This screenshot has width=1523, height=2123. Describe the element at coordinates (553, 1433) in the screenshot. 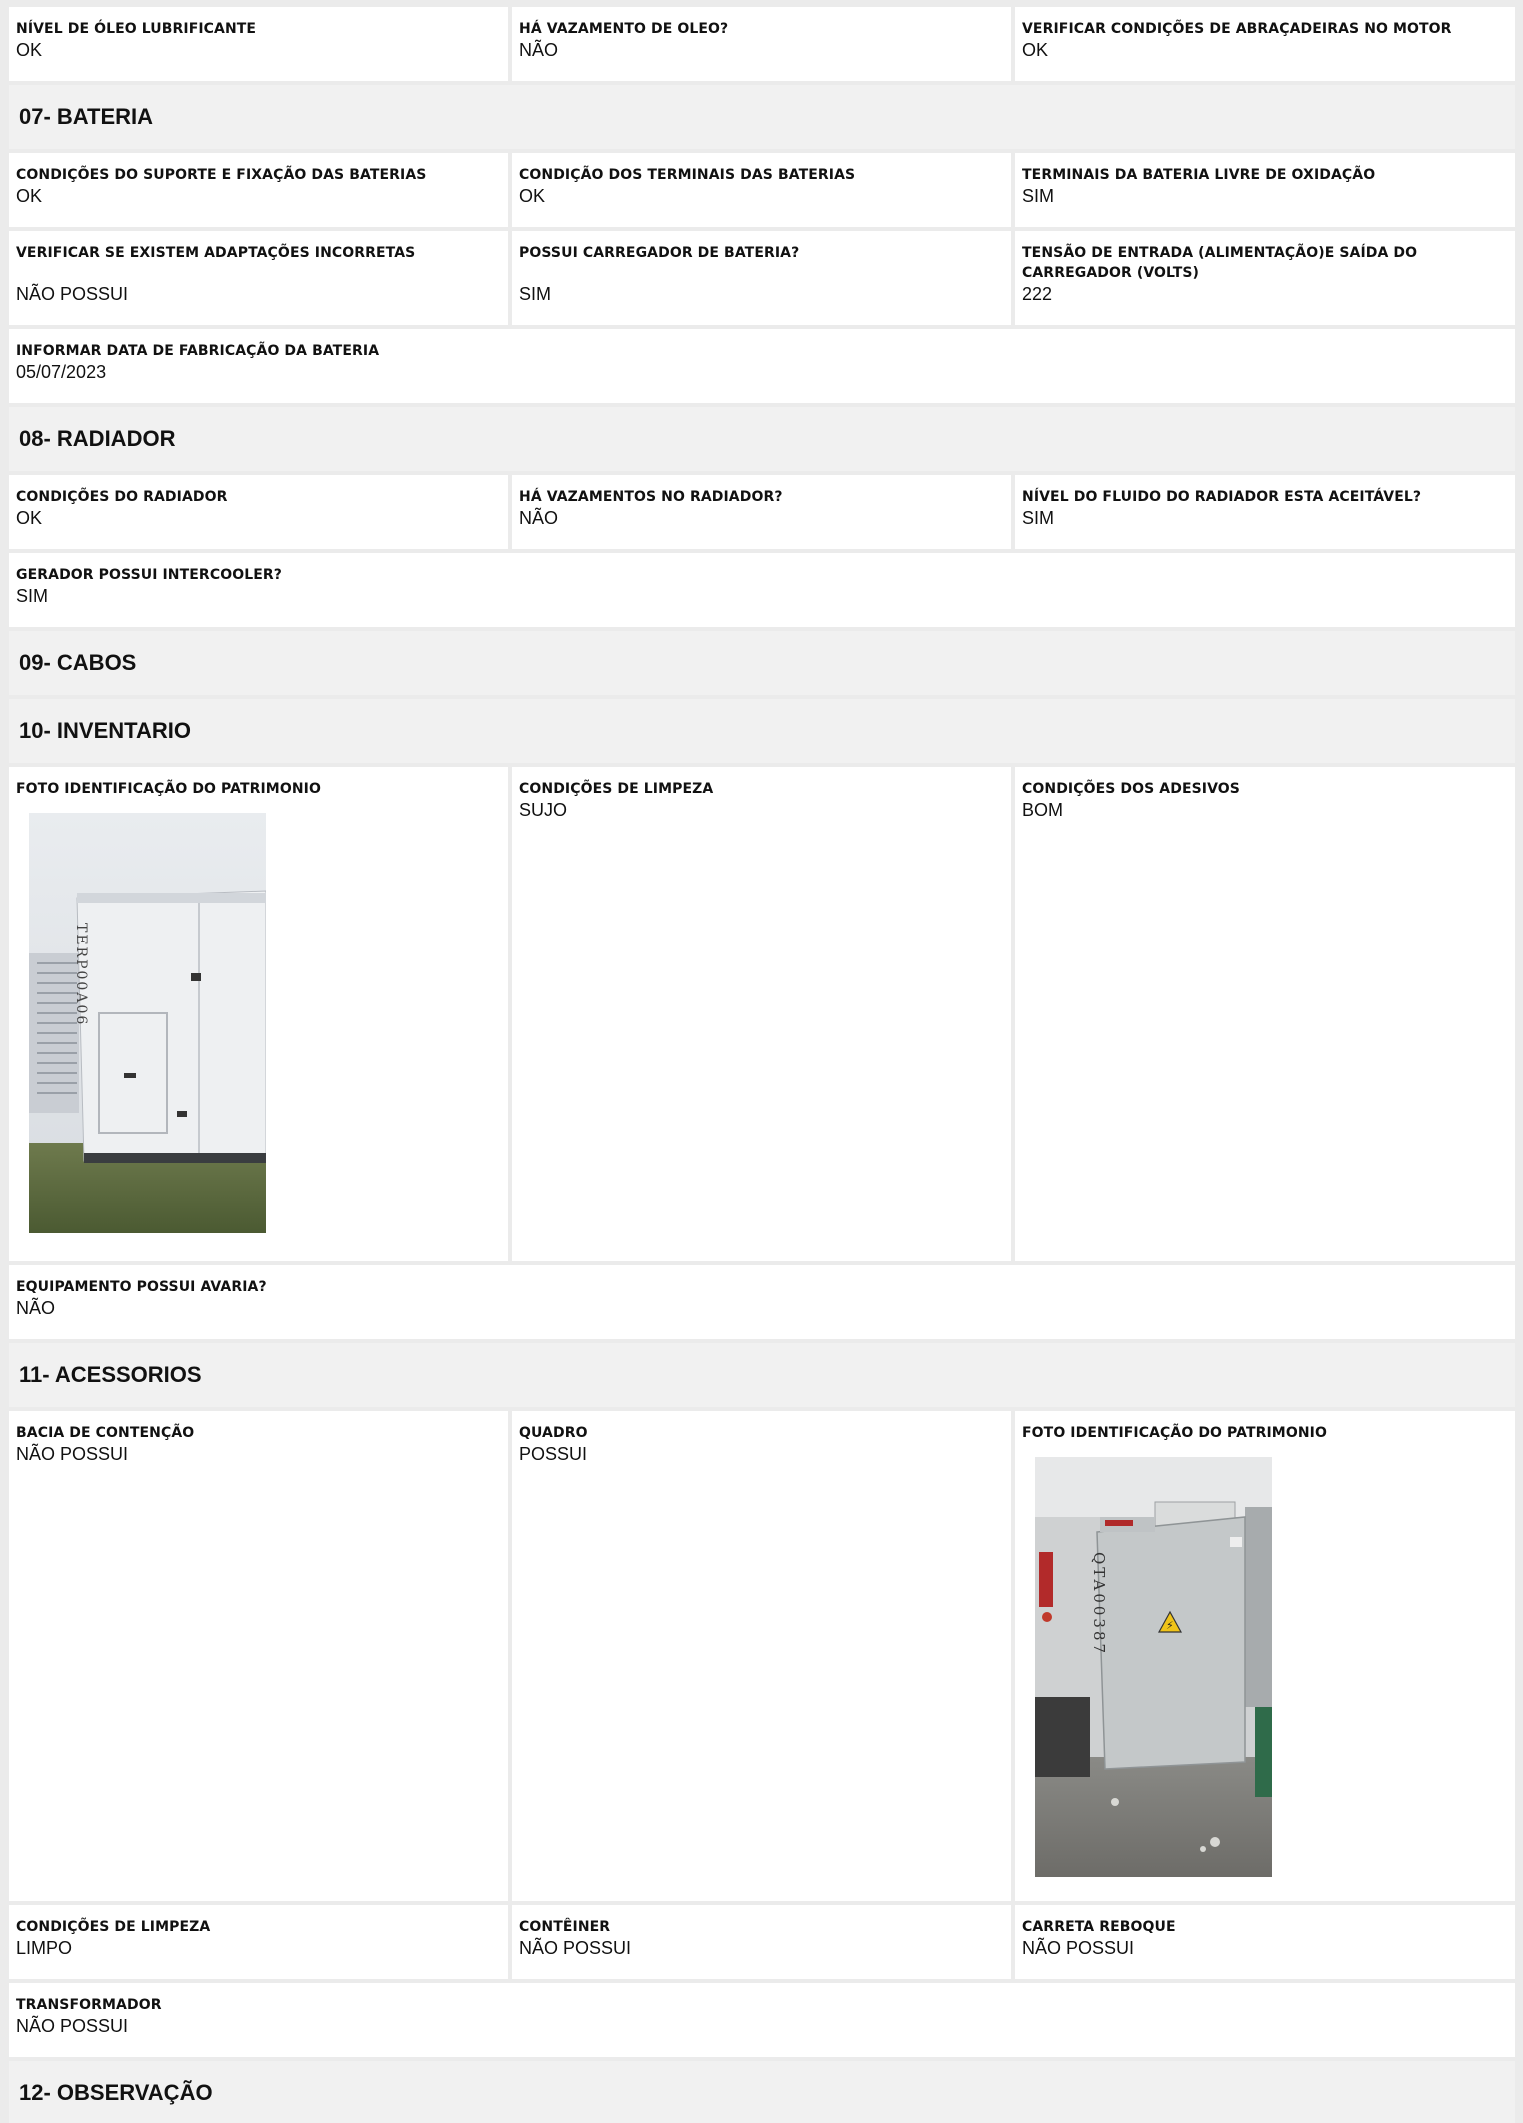

I see `field-label: QUADRO` at that location.